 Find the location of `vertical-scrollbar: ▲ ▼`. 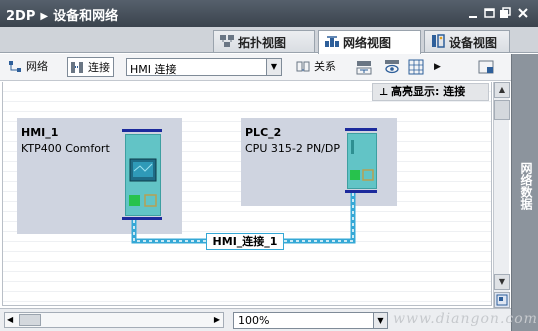

vertical-scrollbar: ▲ ▼ is located at coordinates (501, 195).